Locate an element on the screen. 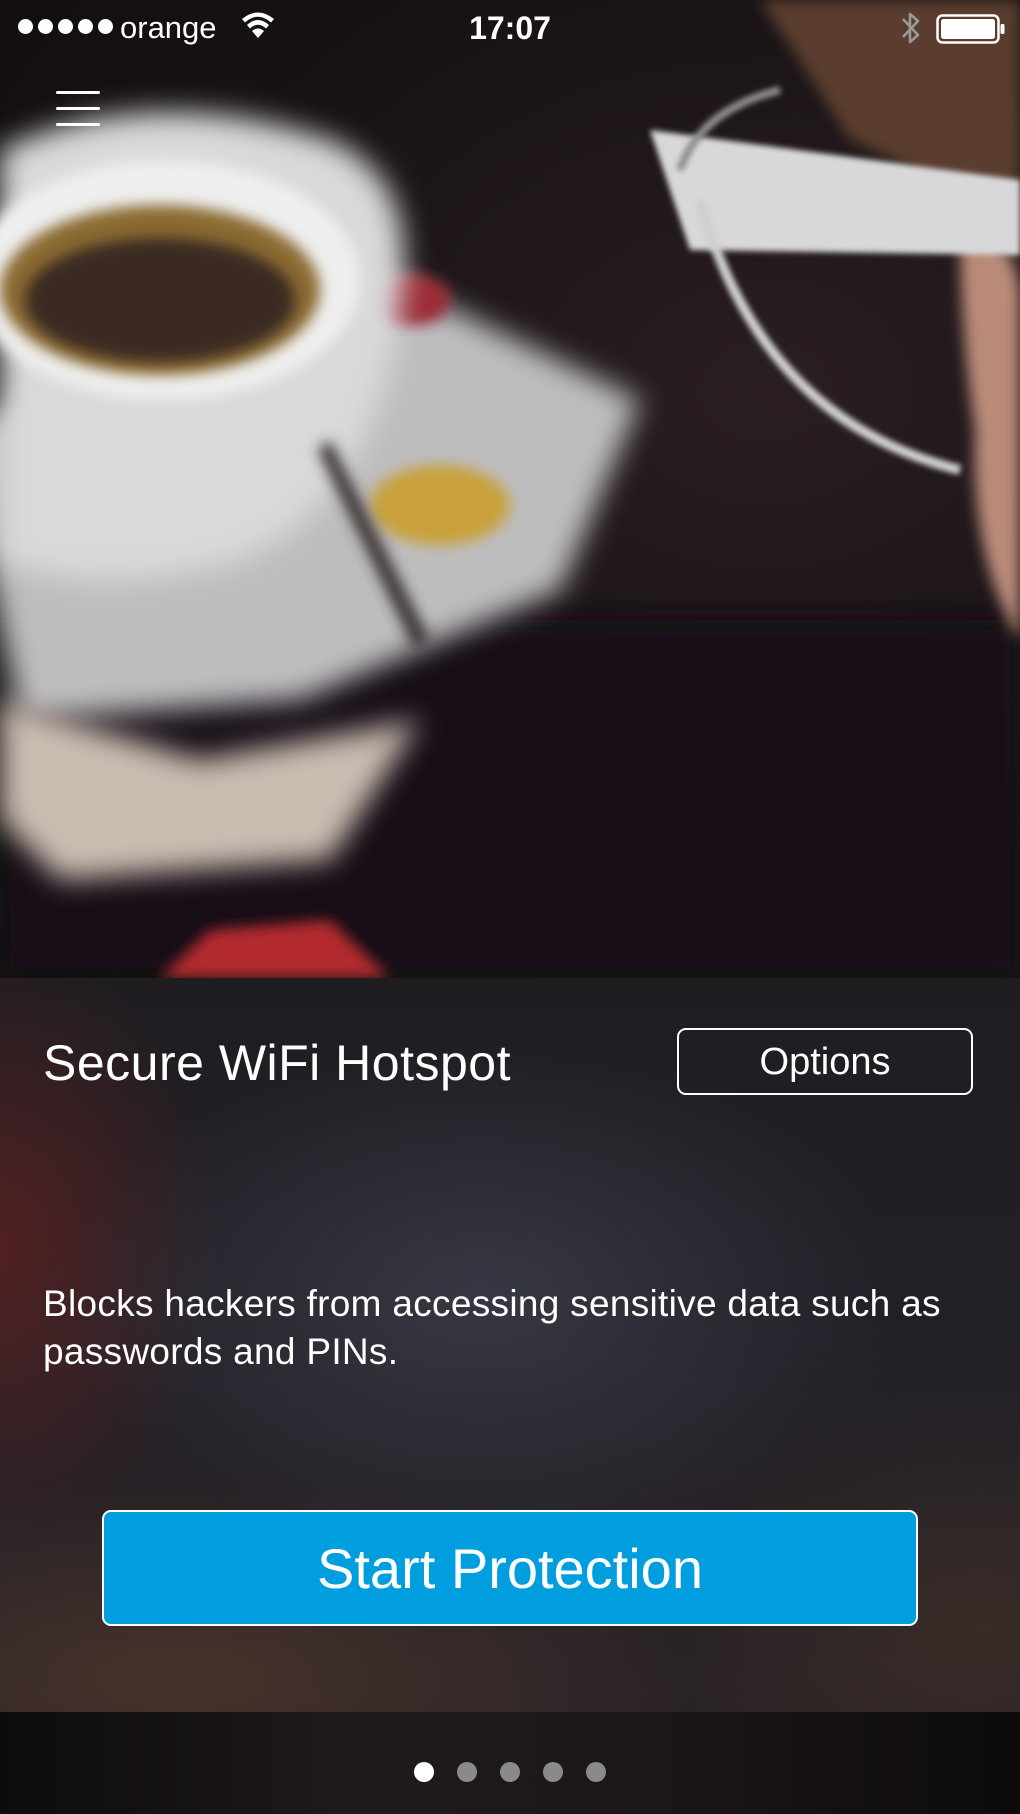  status-time: 17:07 is located at coordinates (510, 28).